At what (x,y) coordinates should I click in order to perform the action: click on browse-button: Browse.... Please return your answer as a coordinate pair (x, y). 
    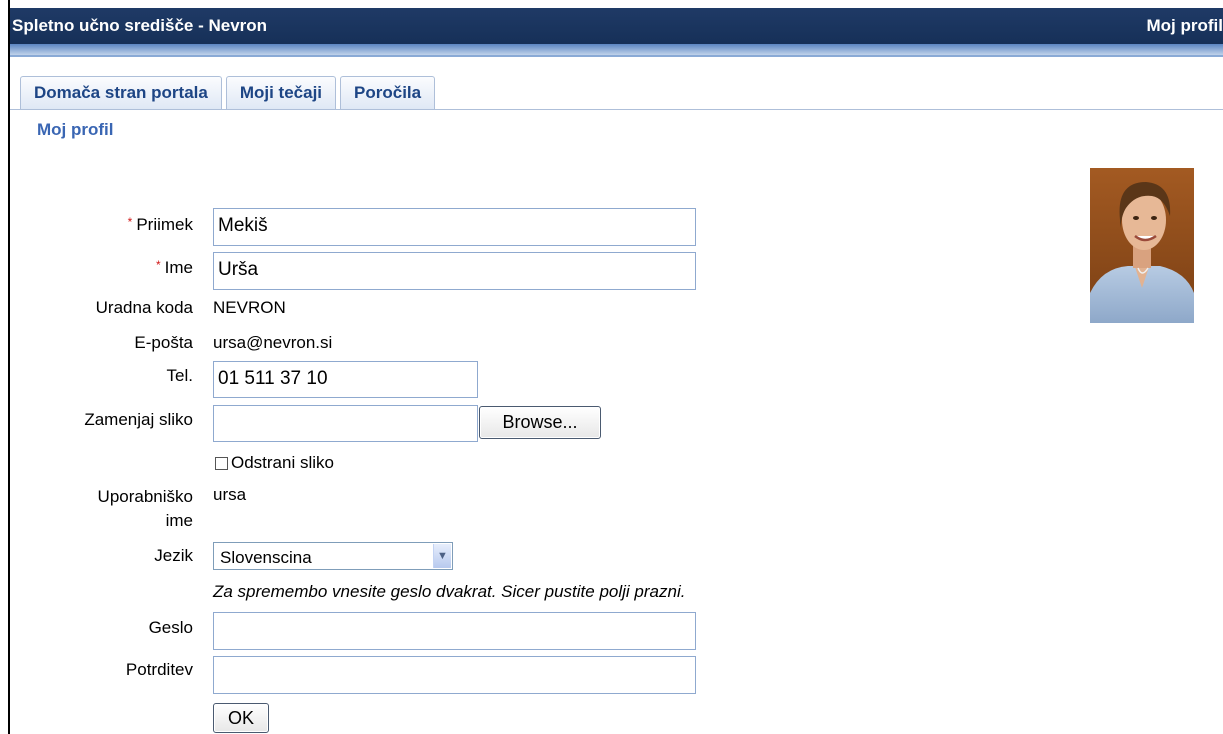
    Looking at the image, I should click on (540, 422).